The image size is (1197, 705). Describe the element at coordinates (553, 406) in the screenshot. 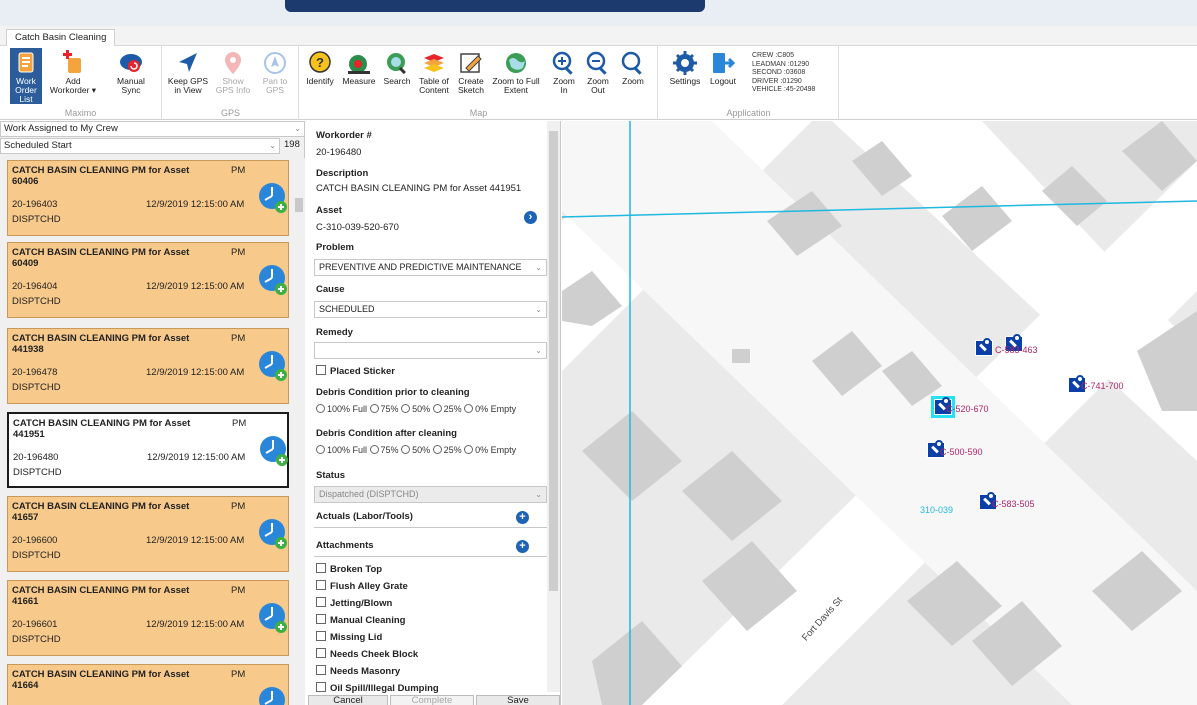

I see `details-scrollbar` at that location.